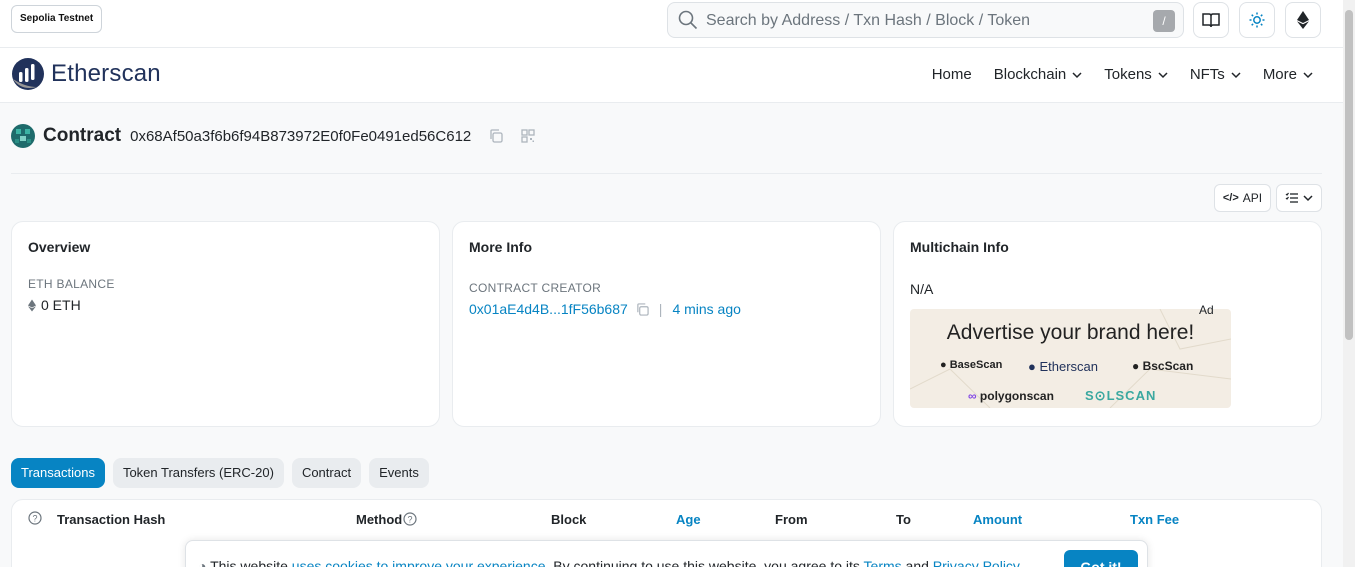 The image size is (1355, 567). What do you see at coordinates (976, 562) in the screenshot?
I see `privacy-policy-link: Privacy Policy` at bounding box center [976, 562].